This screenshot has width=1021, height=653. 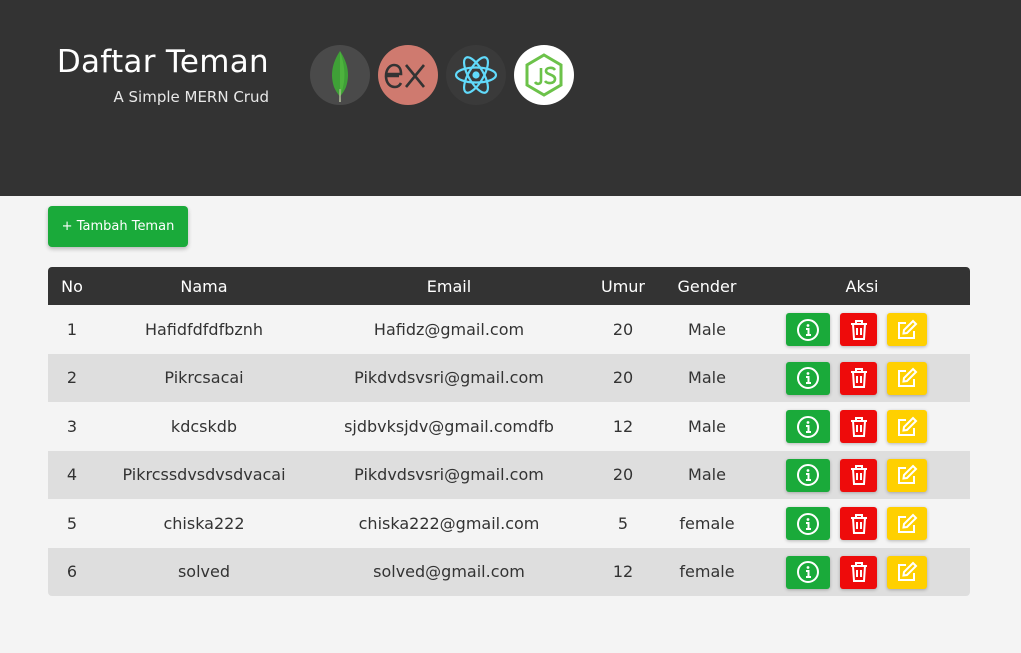 I want to click on nodejs-logo, so click(x=544, y=75).